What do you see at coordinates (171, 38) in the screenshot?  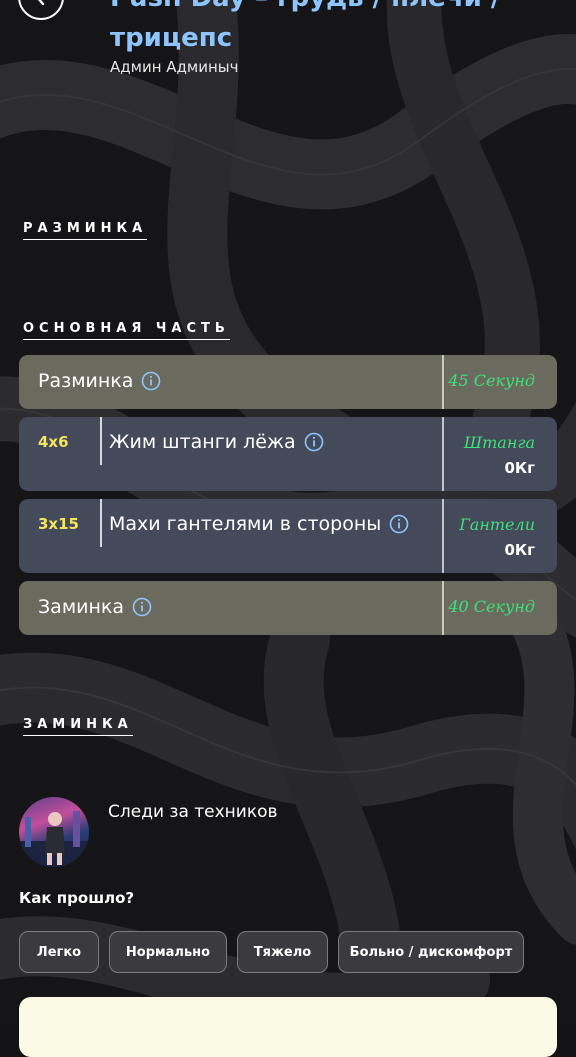 I see `workout-title-line2: трицепс` at bounding box center [171, 38].